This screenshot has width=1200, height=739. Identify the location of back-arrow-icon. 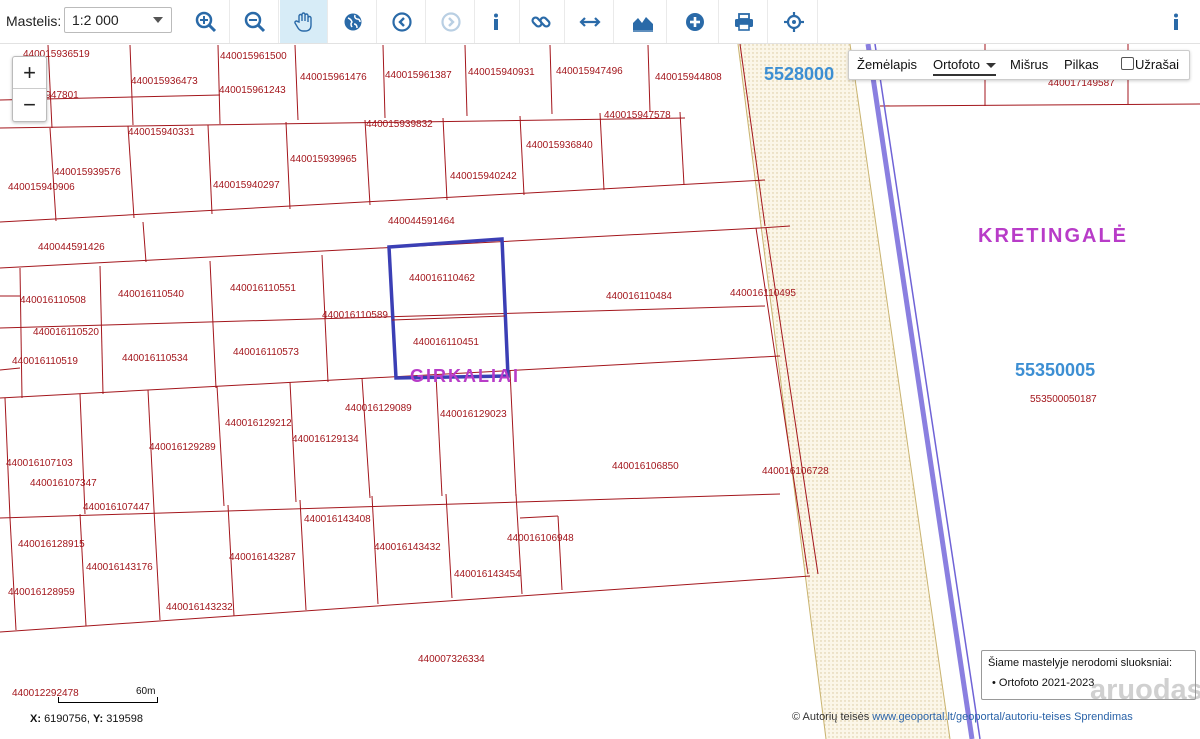
(401, 21).